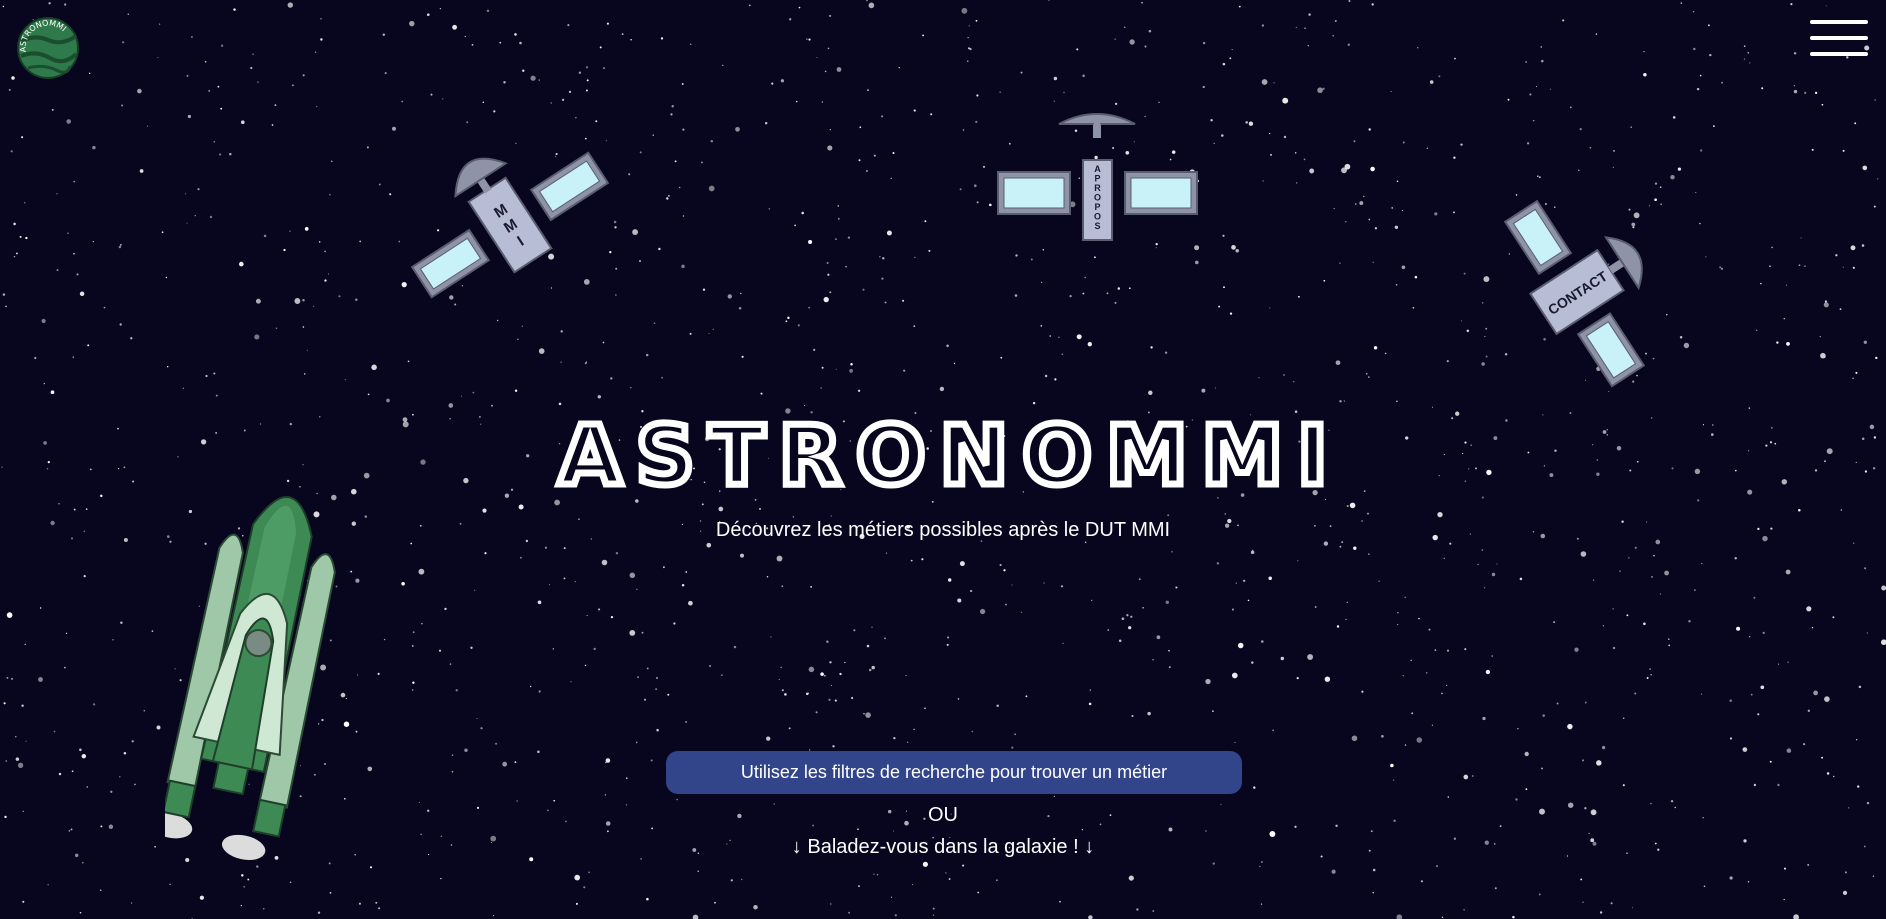 The width and height of the screenshot is (1886, 919). I want to click on satellite-label: APROPOS, so click(1097, 197).